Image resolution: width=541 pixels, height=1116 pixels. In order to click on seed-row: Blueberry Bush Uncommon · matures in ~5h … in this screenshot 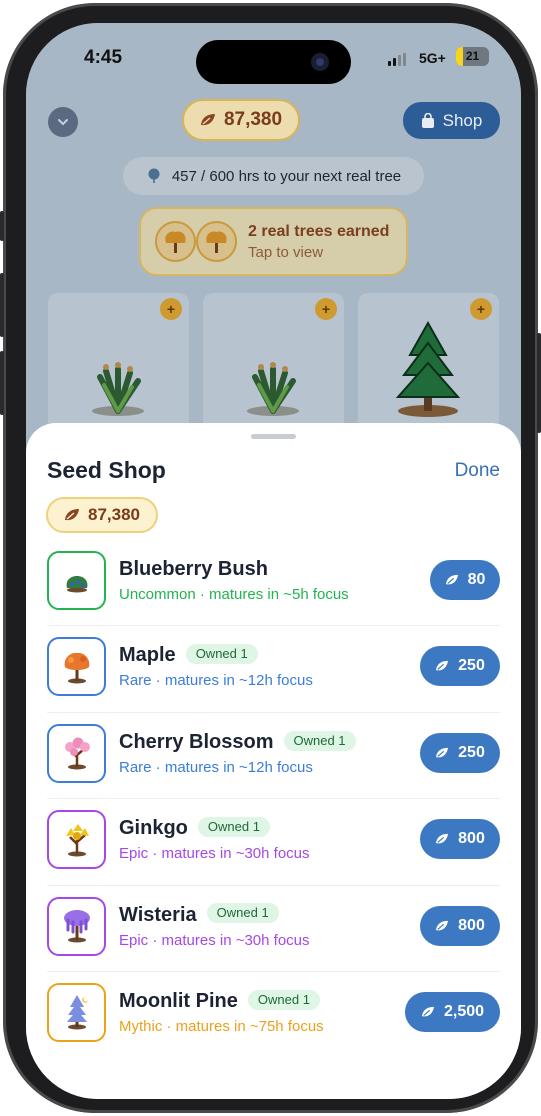, I will do `click(273, 583)`.